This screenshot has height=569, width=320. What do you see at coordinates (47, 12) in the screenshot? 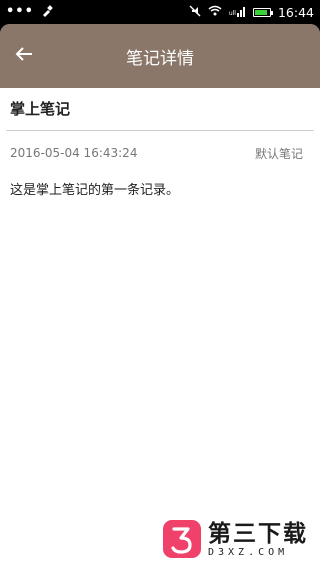
I see `usb-icon` at bounding box center [47, 12].